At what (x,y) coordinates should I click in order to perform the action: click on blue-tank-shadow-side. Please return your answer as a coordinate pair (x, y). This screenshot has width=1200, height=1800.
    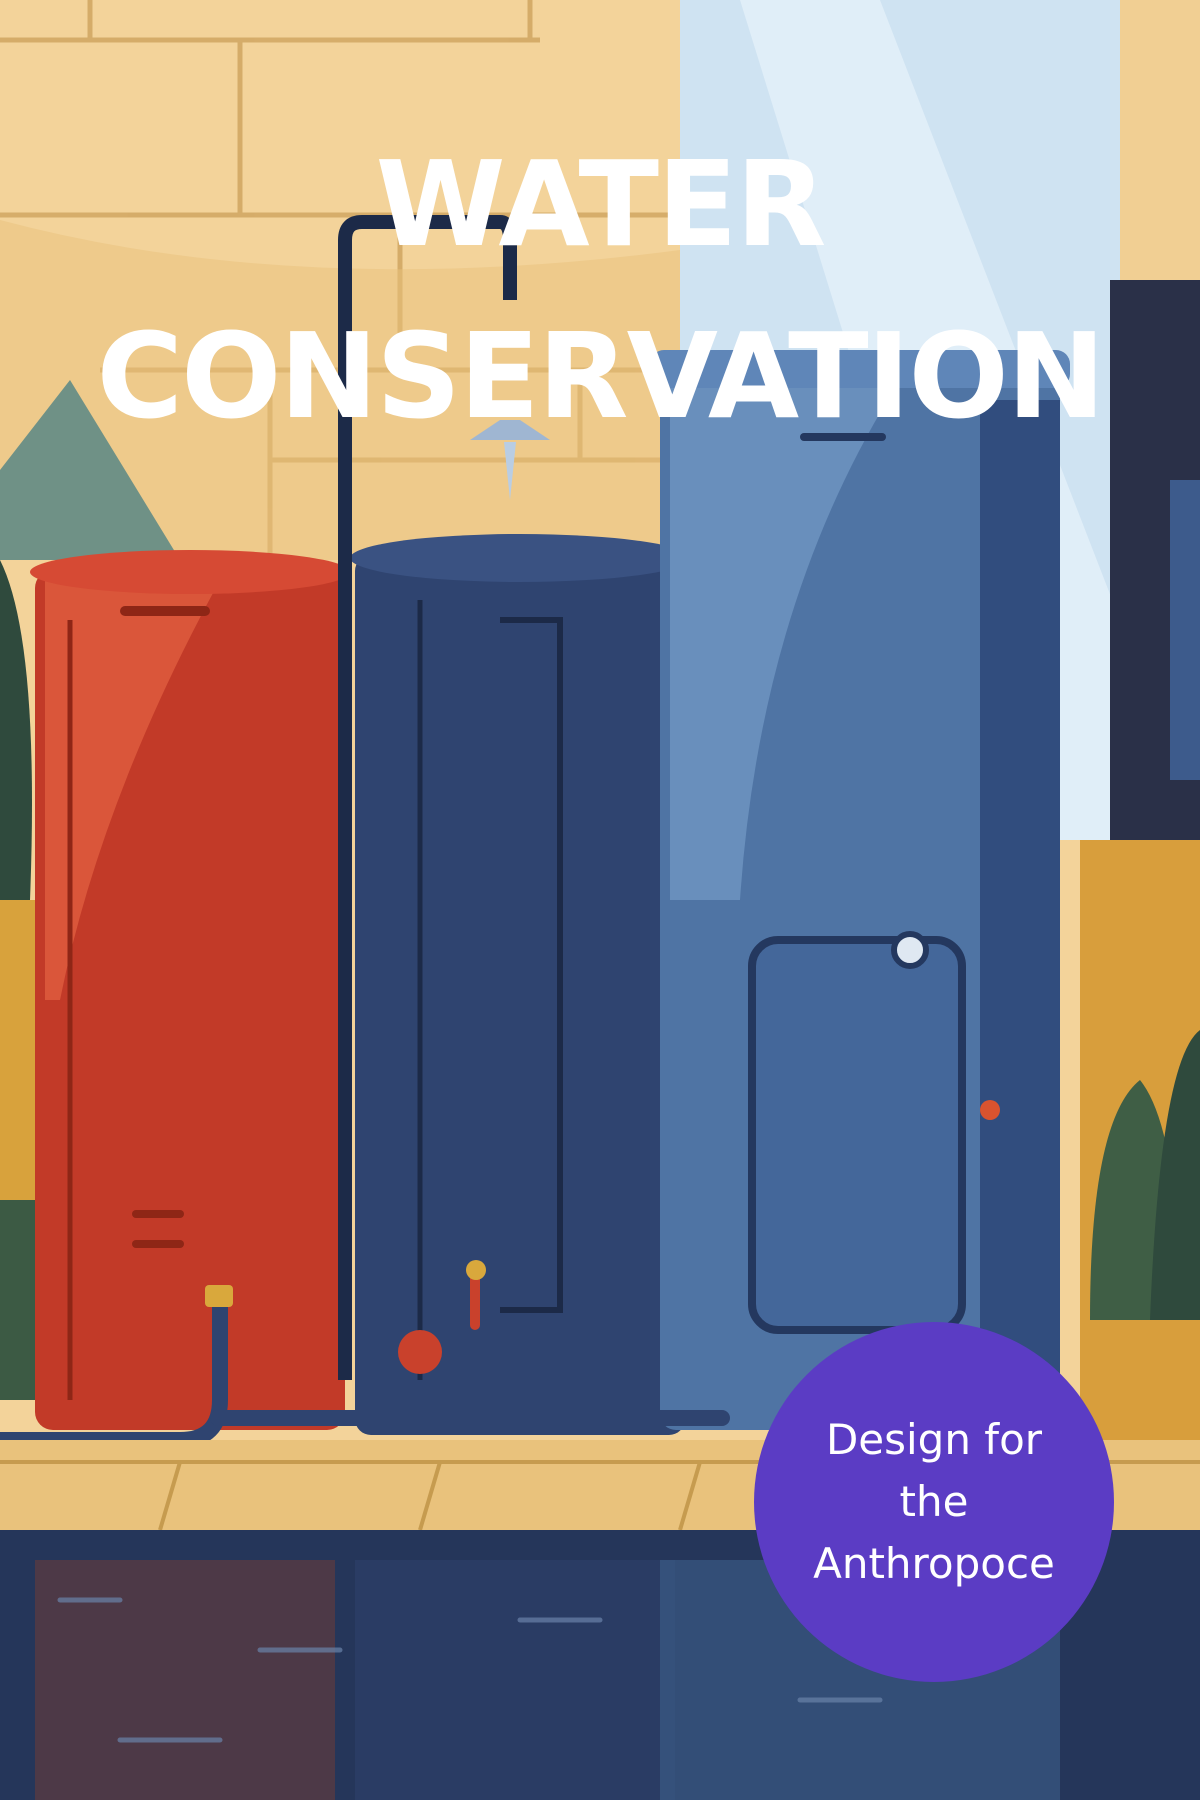
    Looking at the image, I should click on (1020, 910).